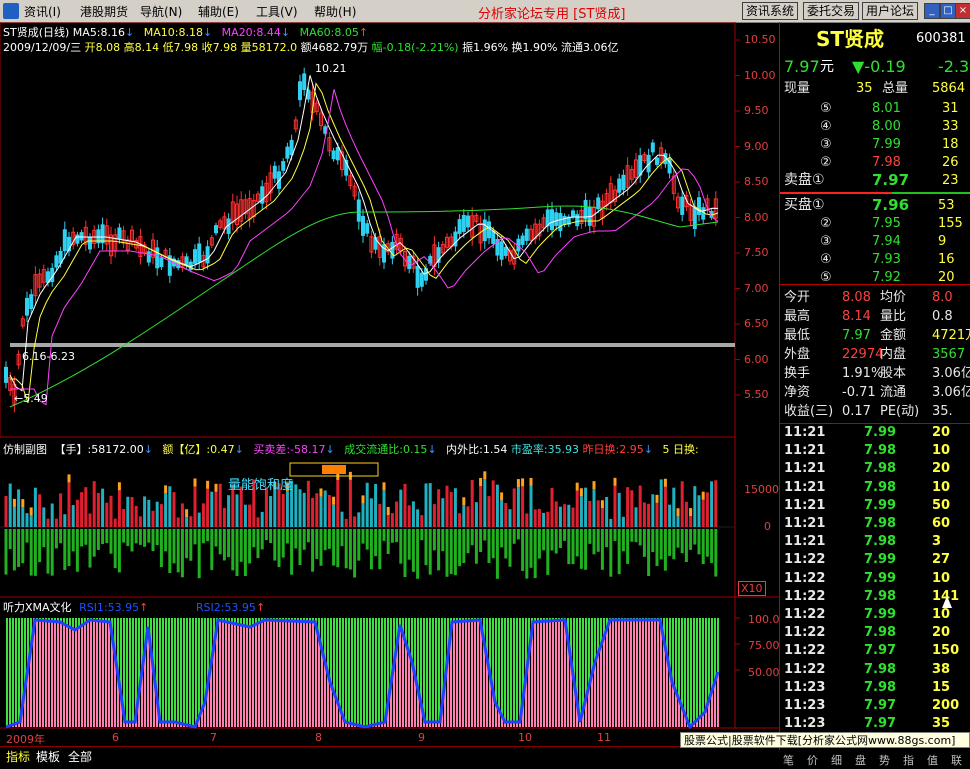  I want to click on menu-nav: 导航(N), so click(161, 11).